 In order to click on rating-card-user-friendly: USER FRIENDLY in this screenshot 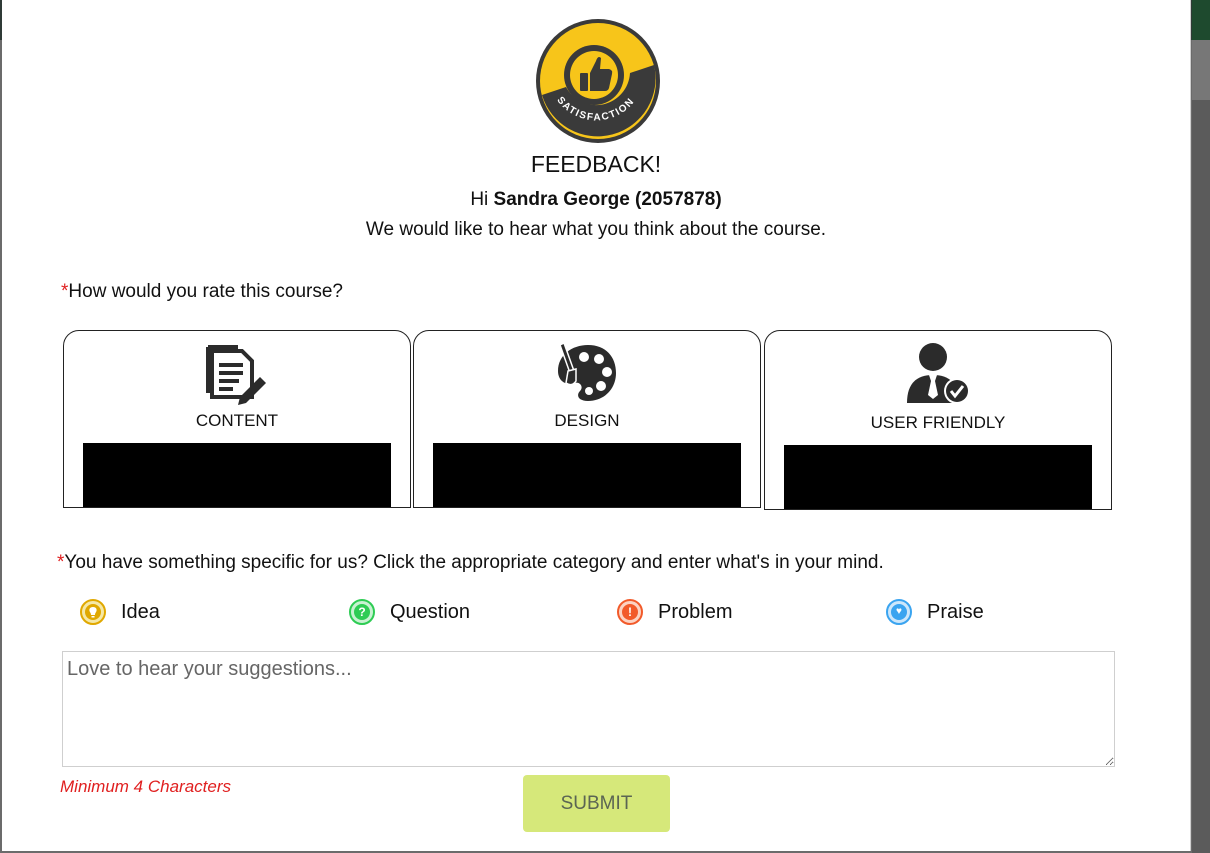, I will do `click(938, 420)`.